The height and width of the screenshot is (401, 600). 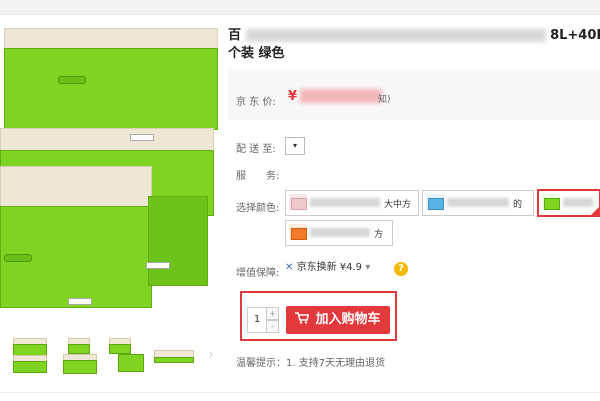 I want to click on purchase-tip: 温馨提示：1. 支持7天无理由退货, so click(x=311, y=363).